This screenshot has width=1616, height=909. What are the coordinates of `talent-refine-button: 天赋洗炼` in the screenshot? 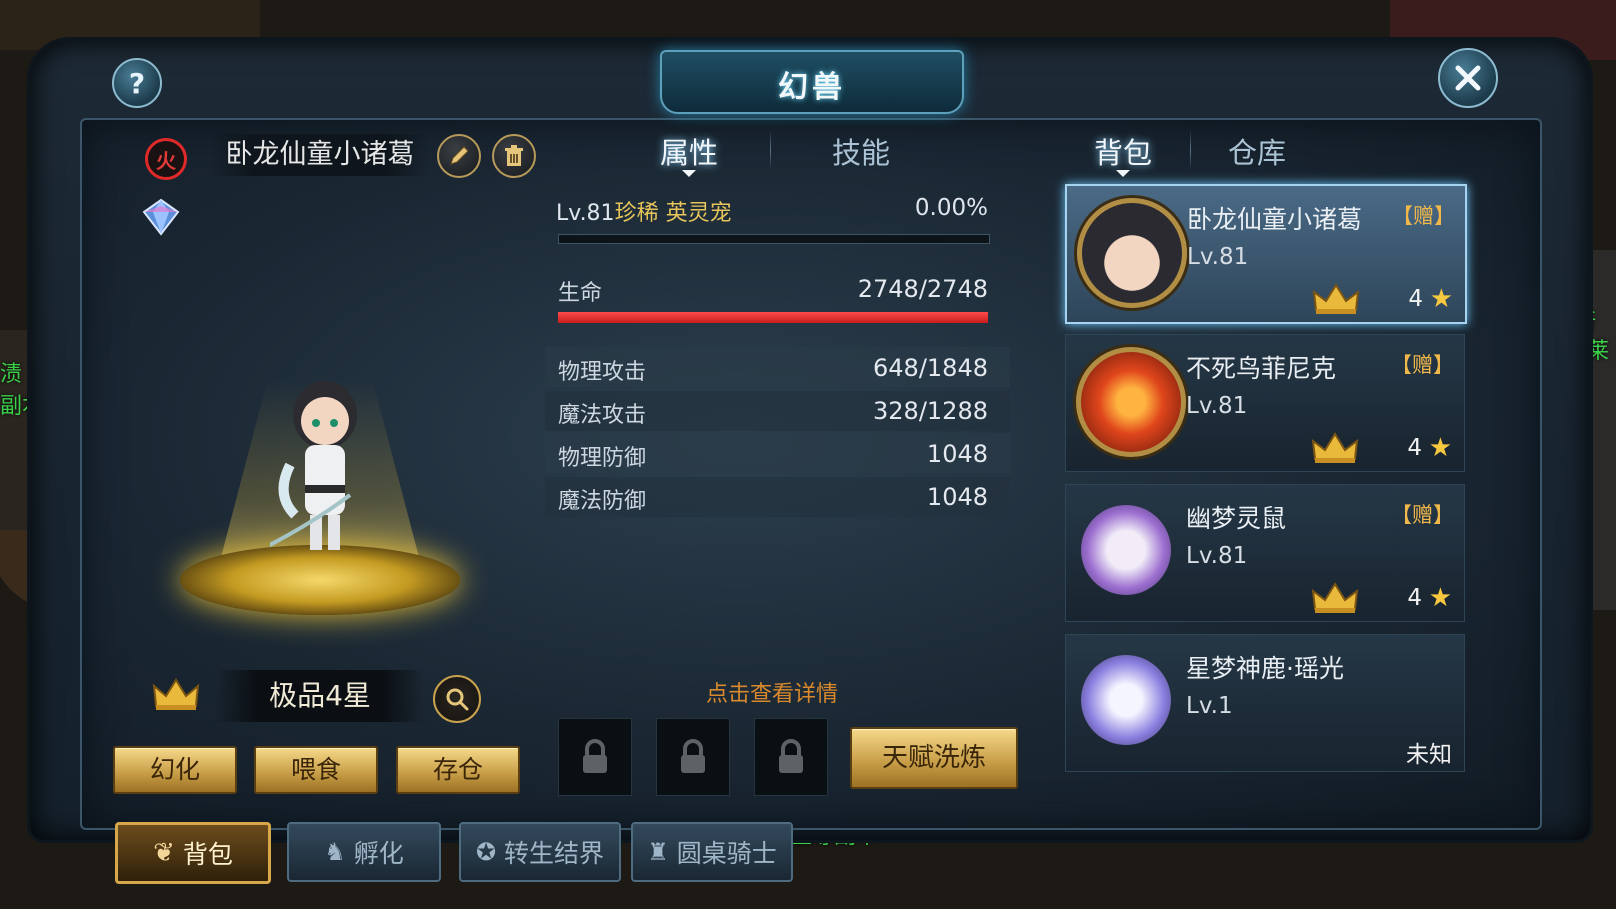 It's located at (934, 758).